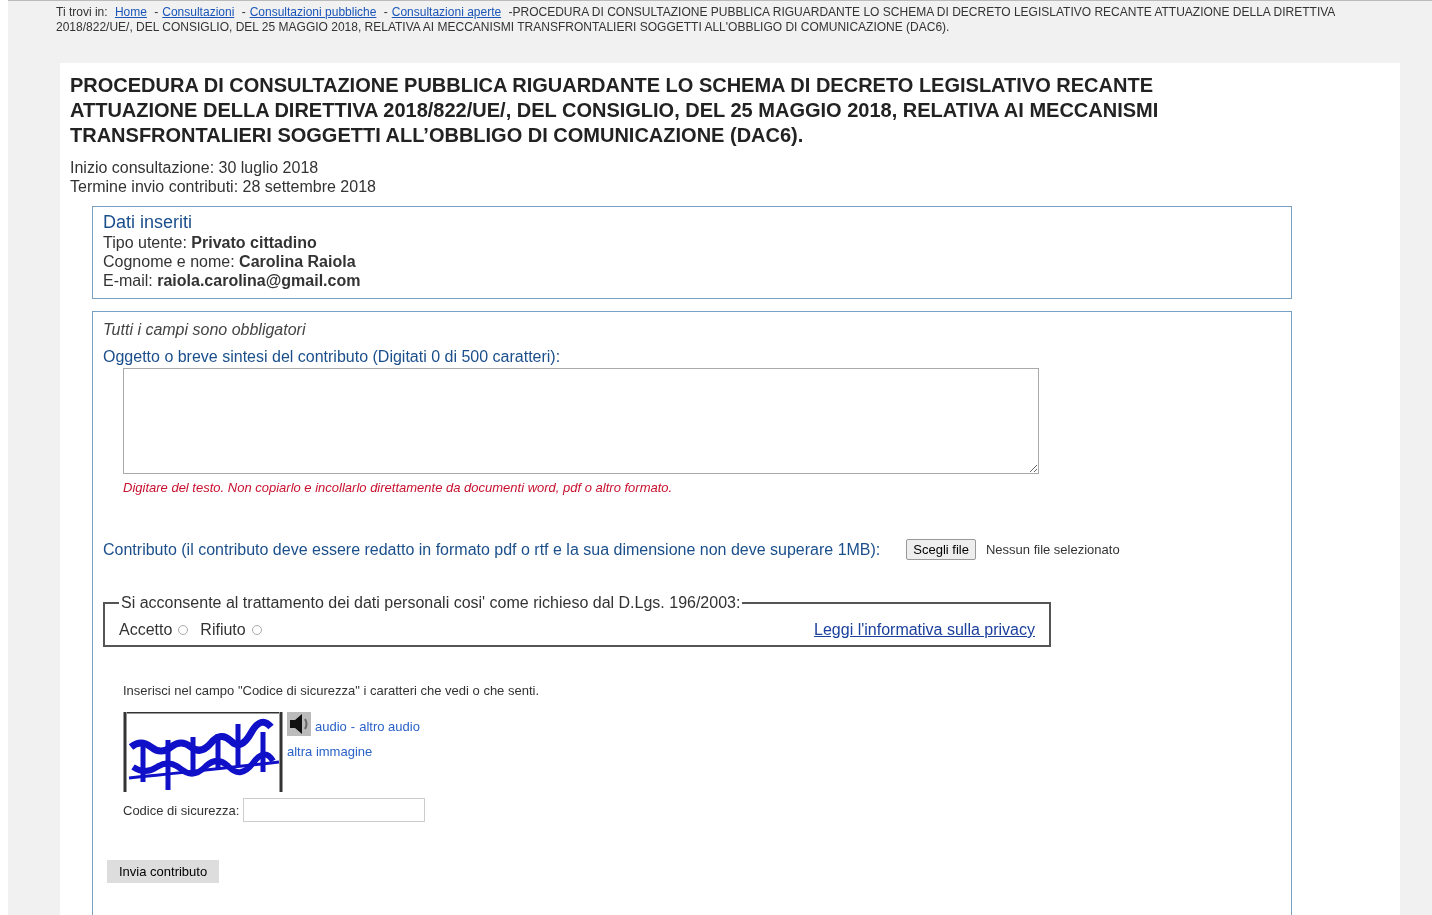  What do you see at coordinates (299, 724) in the screenshot?
I see `speaker-icon` at bounding box center [299, 724].